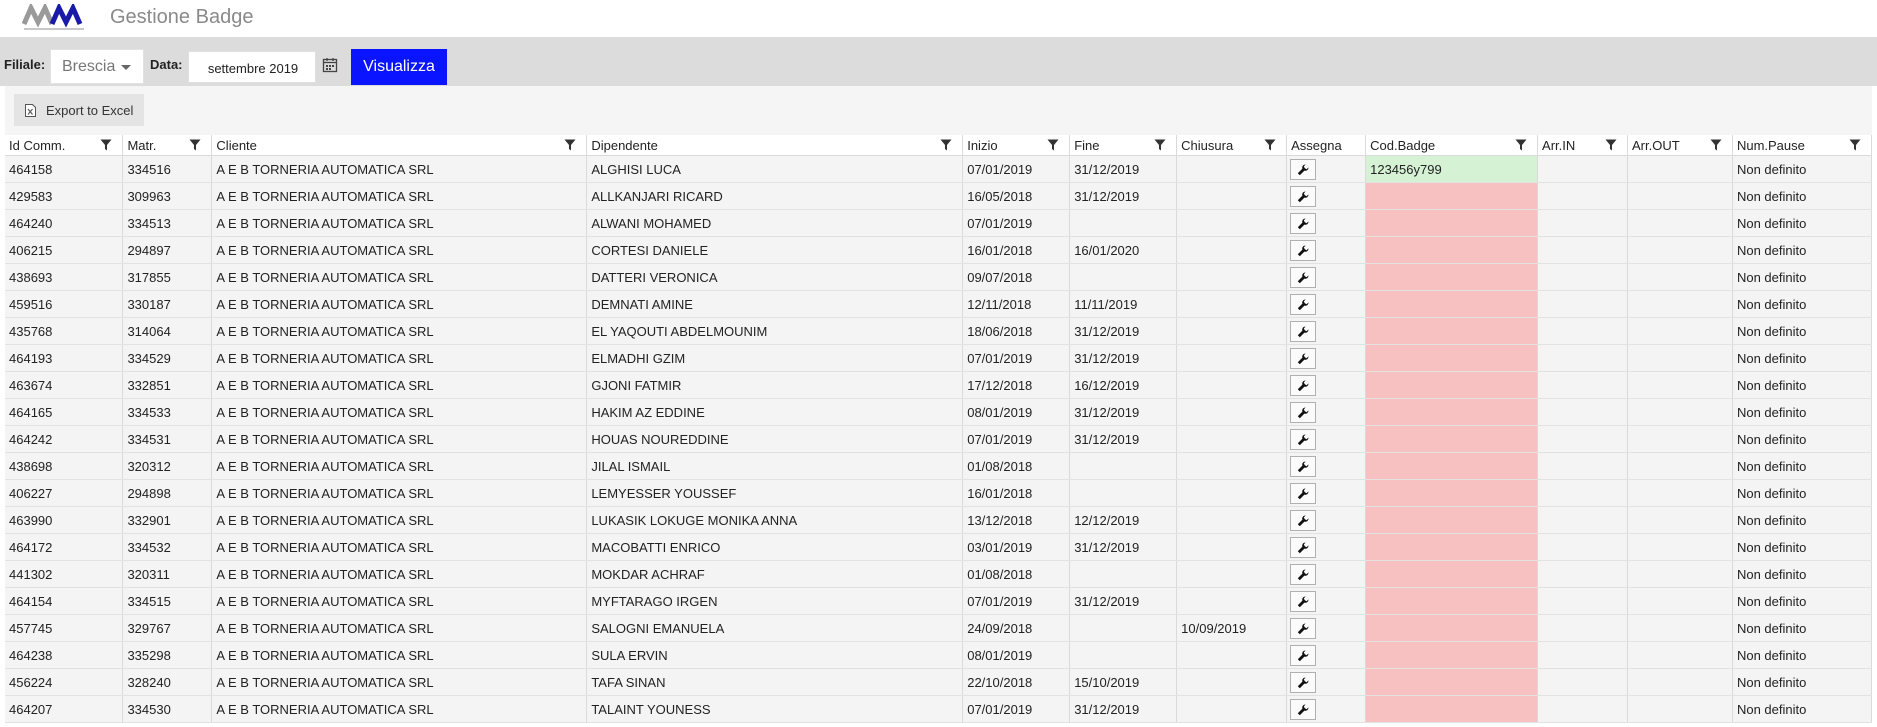 The width and height of the screenshot is (1877, 727). What do you see at coordinates (167, 358) in the screenshot?
I see `cell-matr: 334529` at bounding box center [167, 358].